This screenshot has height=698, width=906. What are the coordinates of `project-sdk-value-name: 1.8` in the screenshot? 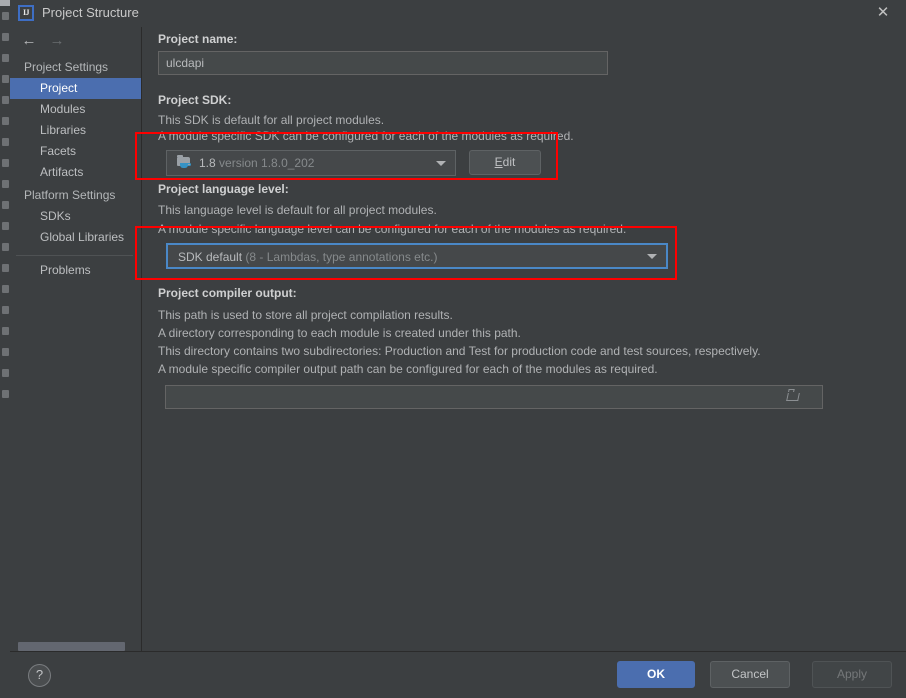 It's located at (207, 163).